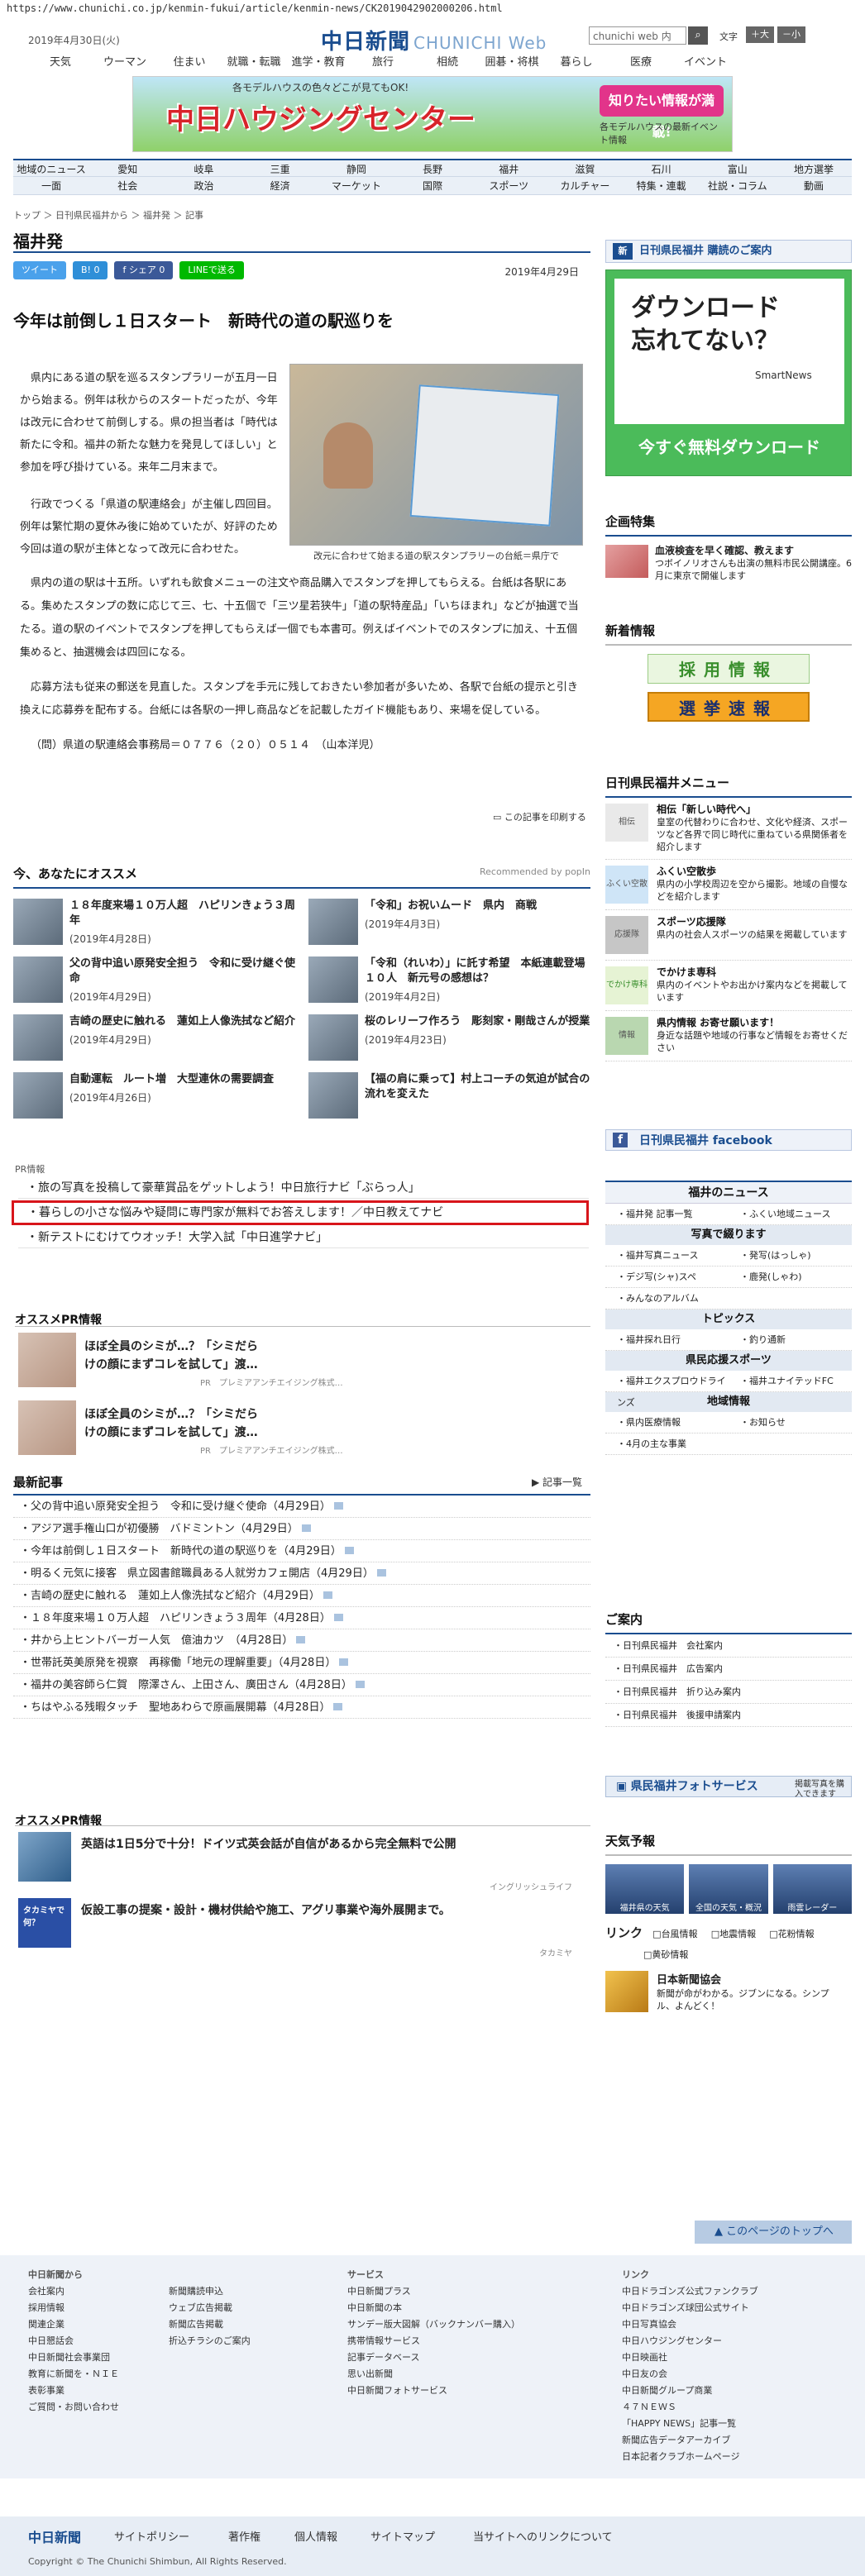 The image size is (865, 2576). I want to click on print-link: ▭ この記事を印刷する, so click(539, 816).